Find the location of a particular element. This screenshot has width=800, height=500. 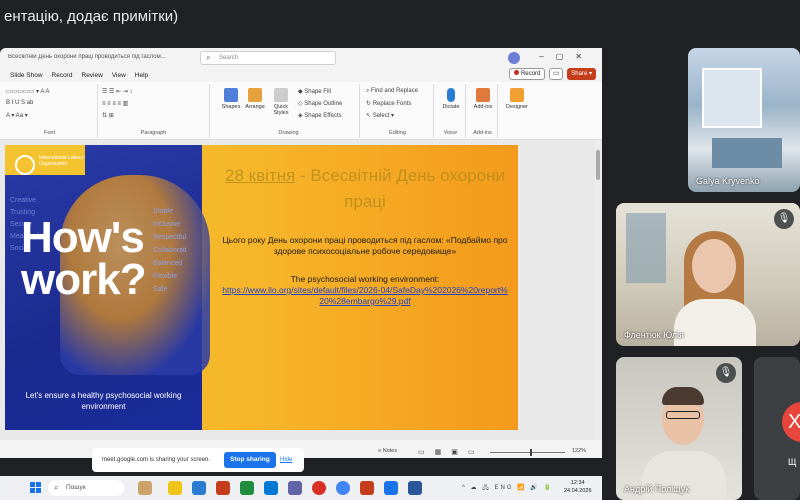

menu-help: Help is located at coordinates (141, 75).